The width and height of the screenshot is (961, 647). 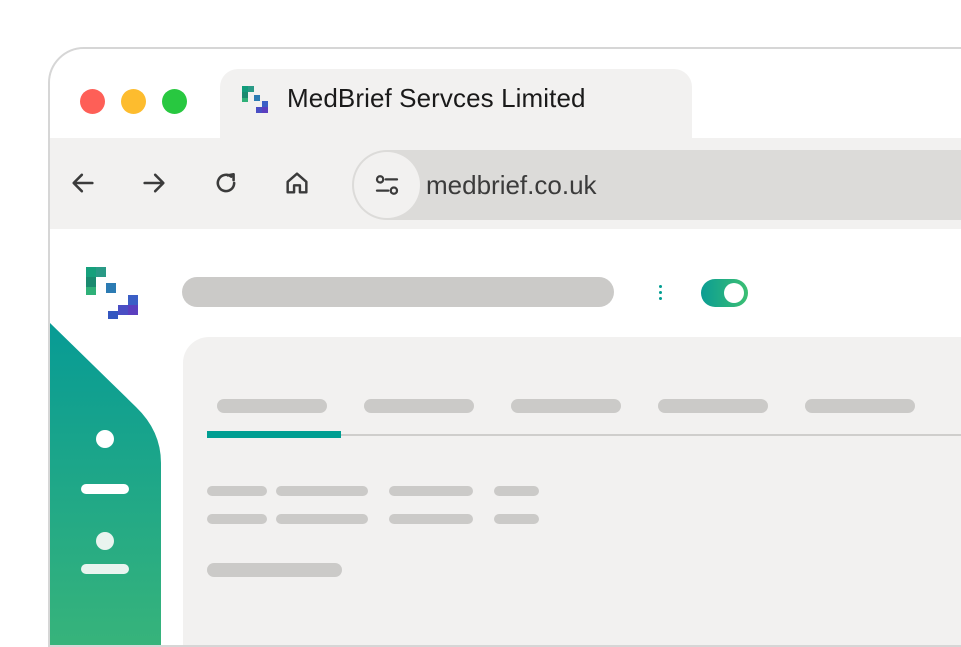 I want to click on home-icon, so click(x=297, y=183).